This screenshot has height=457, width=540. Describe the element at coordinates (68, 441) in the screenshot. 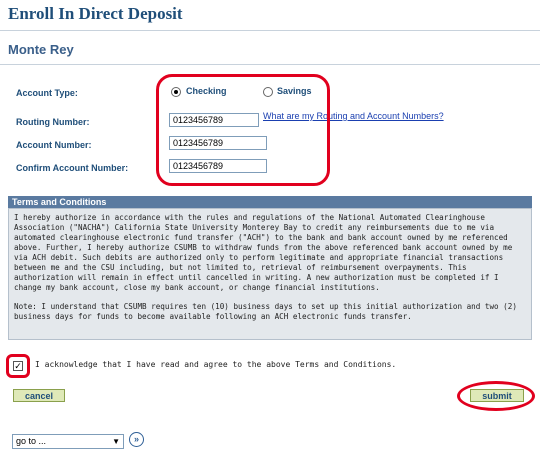

I see `goto-select: go to ... ▼` at that location.